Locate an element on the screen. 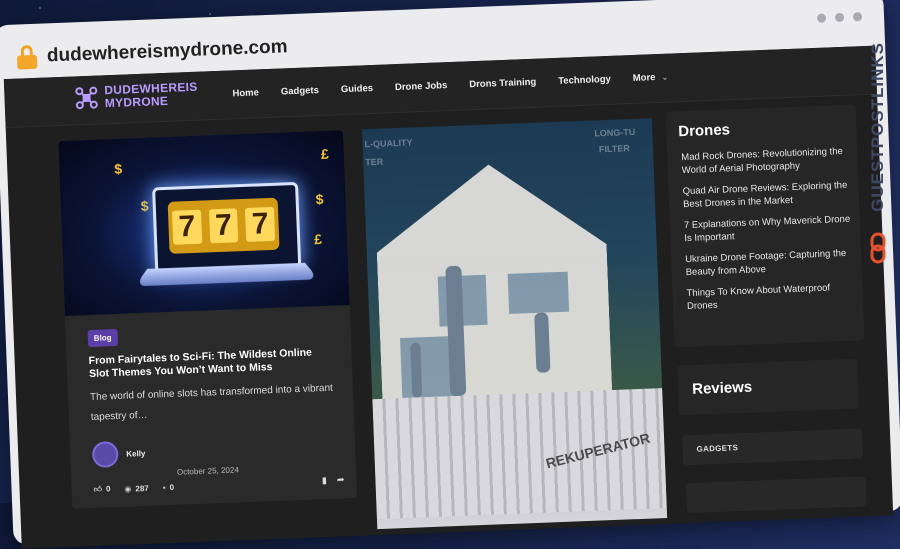 The width and height of the screenshot is (900, 549). link-icon is located at coordinates (878, 248).